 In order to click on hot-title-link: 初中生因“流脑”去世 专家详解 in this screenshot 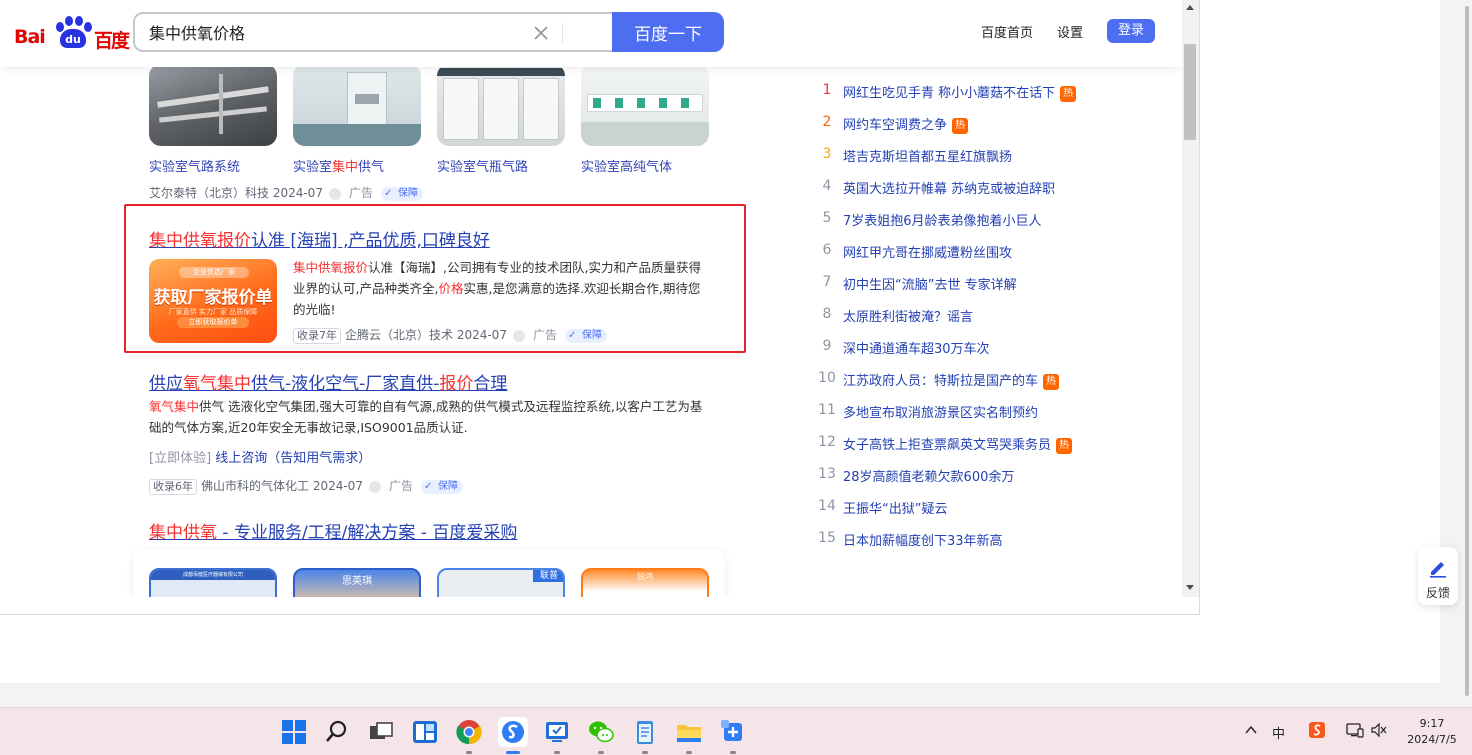, I will do `click(930, 283)`.